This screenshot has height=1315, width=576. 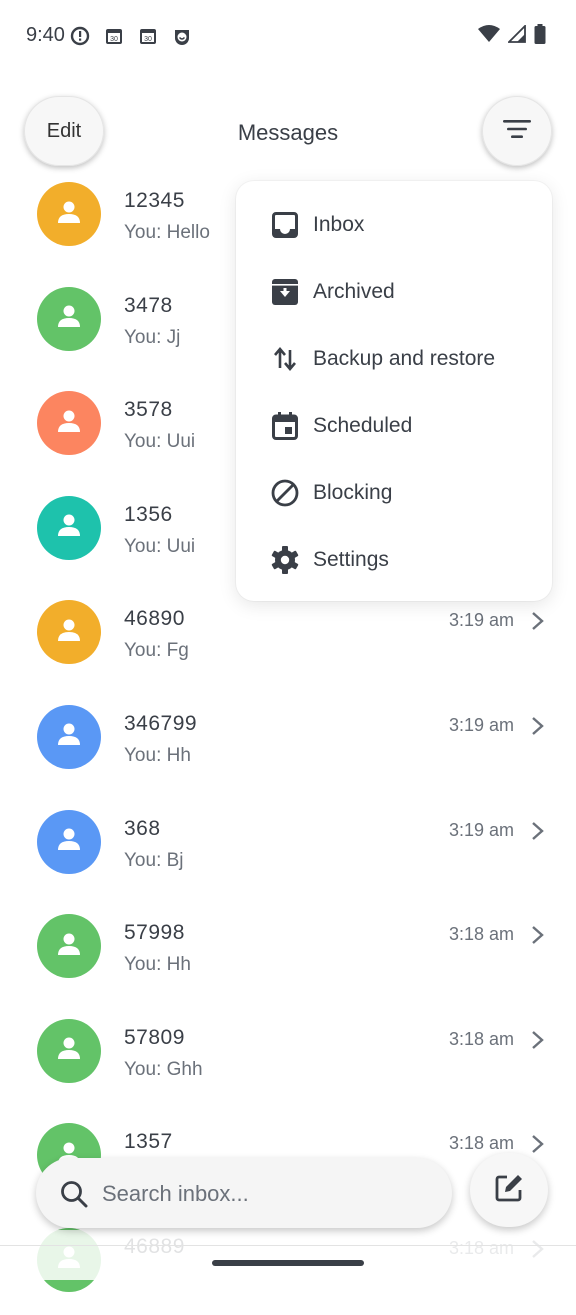 I want to click on menu-item-inbox: Inbox, so click(x=394, y=225).